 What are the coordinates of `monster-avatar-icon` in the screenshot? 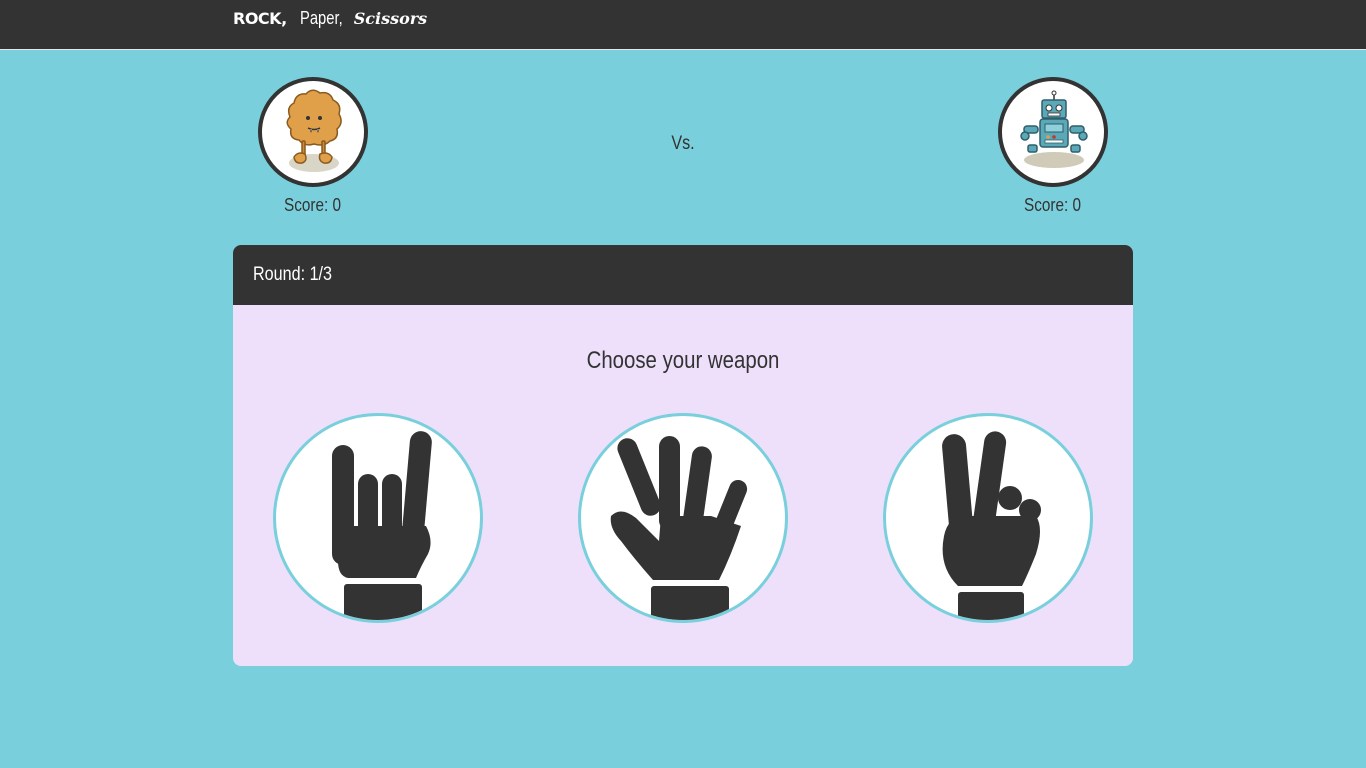 It's located at (313, 132).